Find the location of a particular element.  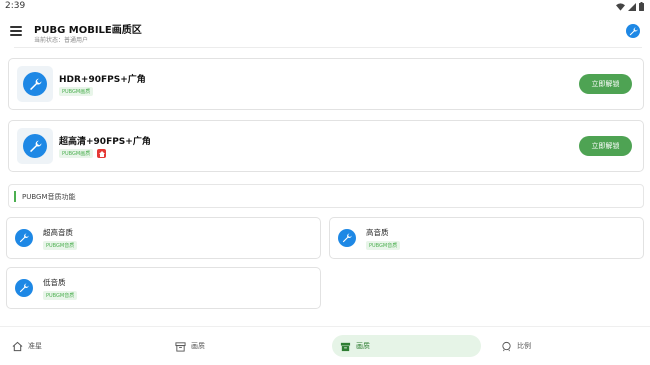

audio-option-card: 超高音质 PUBGM音质 is located at coordinates (163, 238).